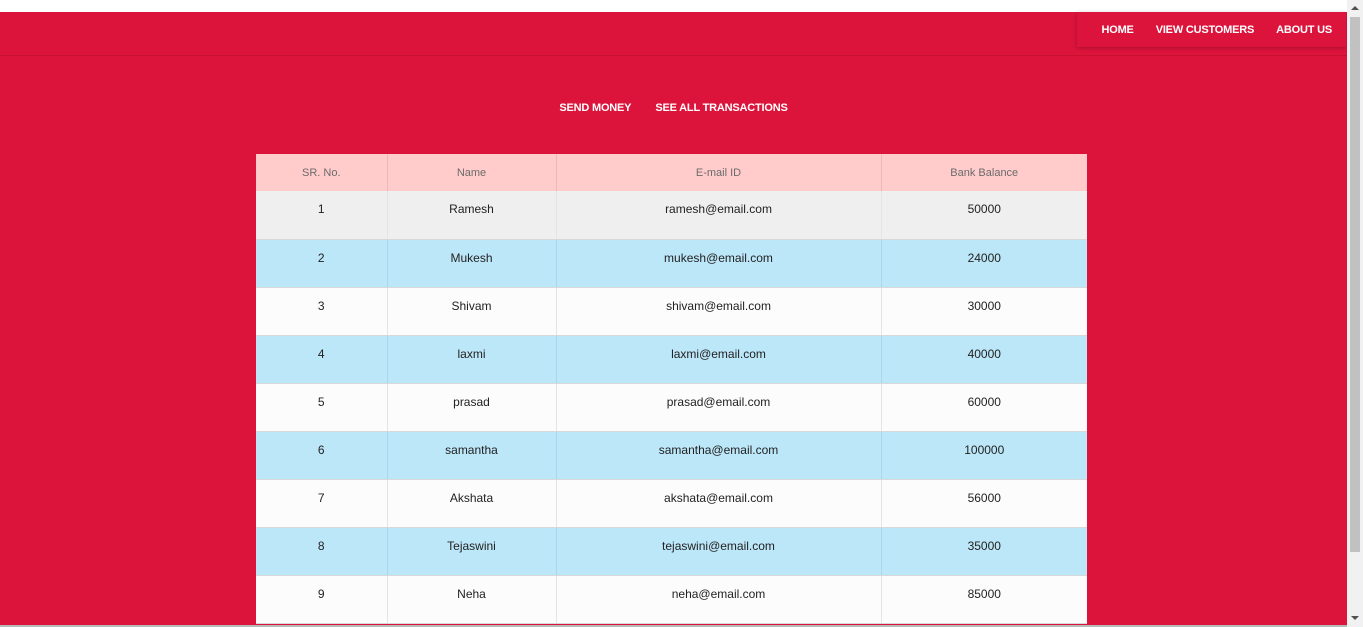  Describe the element at coordinates (322, 311) in the screenshot. I see `cell-sr-no: 3` at that location.